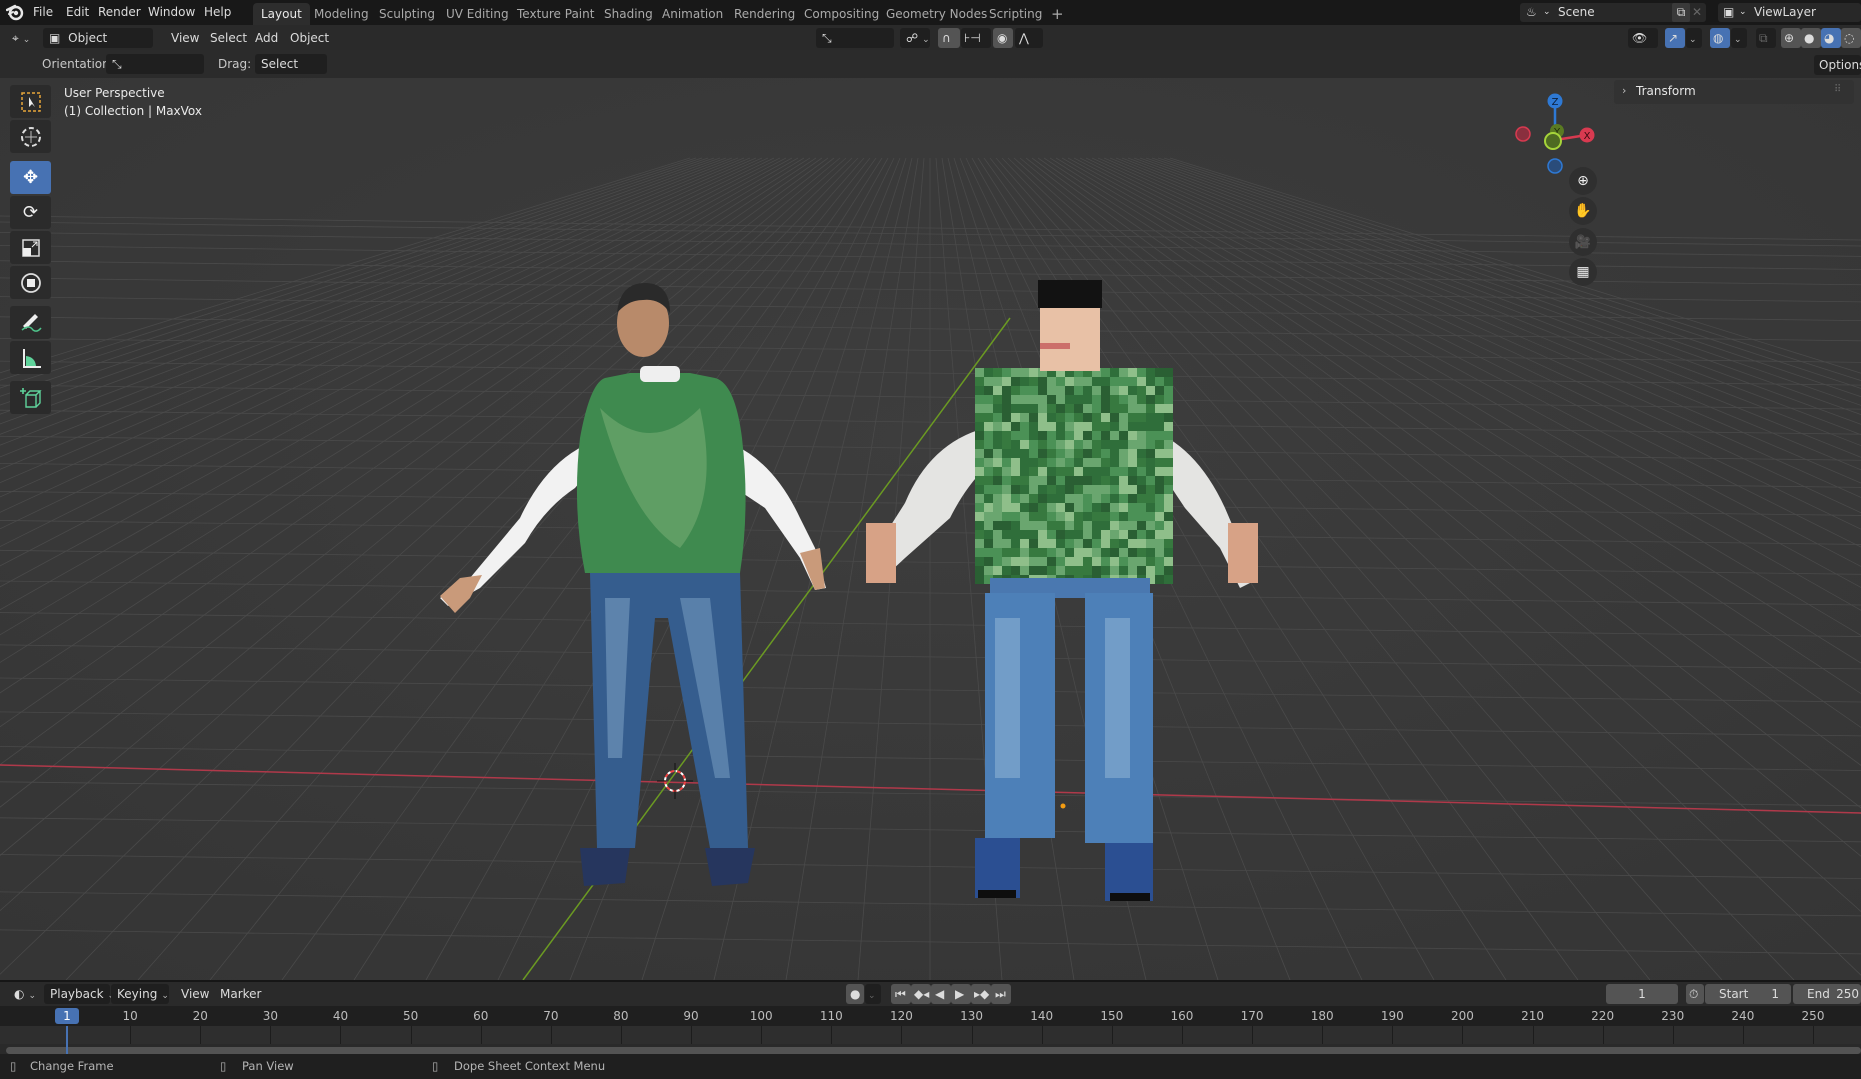  What do you see at coordinates (1851, 38) in the screenshot?
I see `shading-rendered: ◌` at bounding box center [1851, 38].